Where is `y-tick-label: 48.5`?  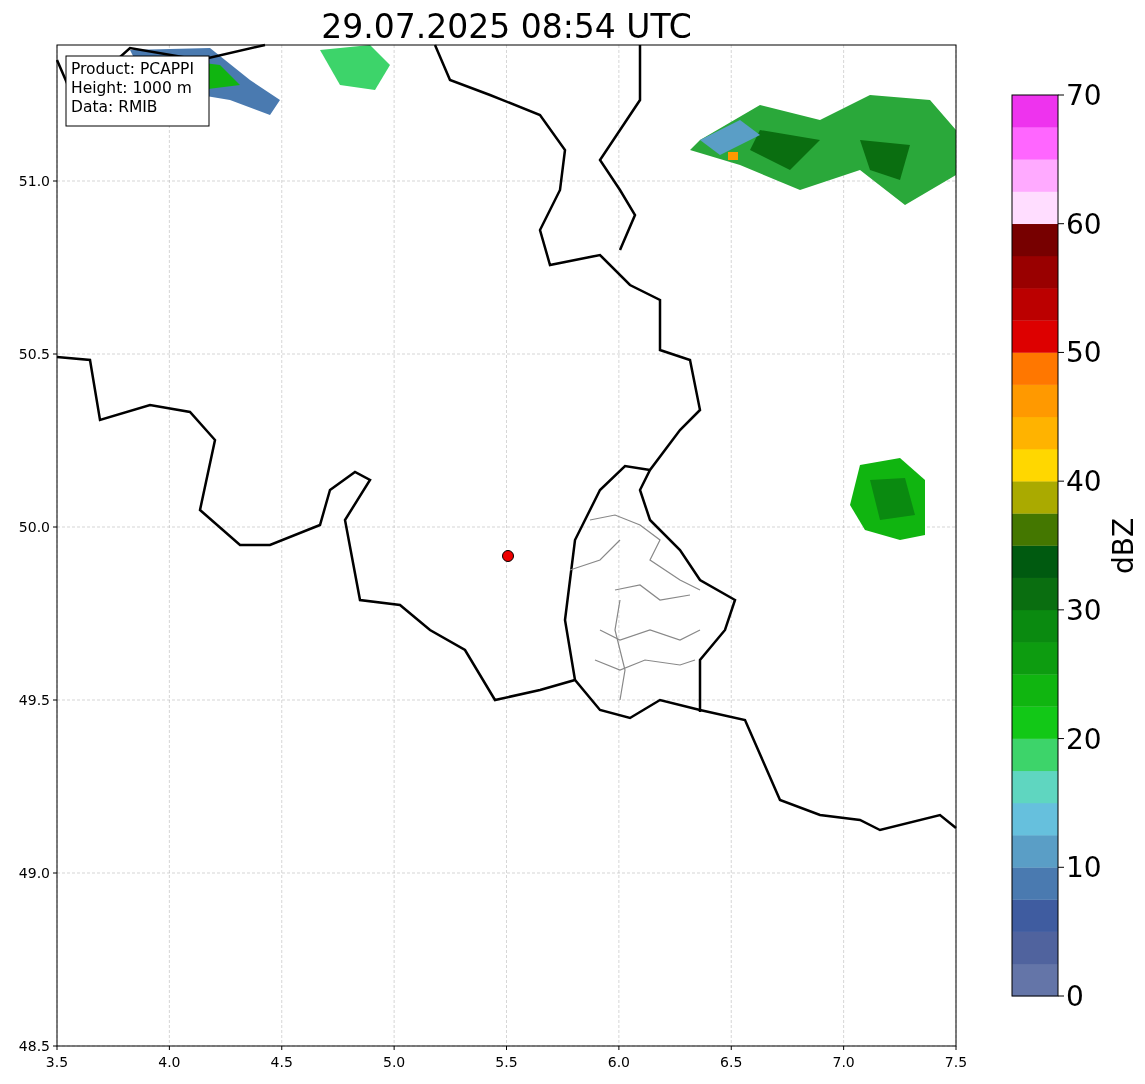 y-tick-label: 48.5 is located at coordinates (34, 1046).